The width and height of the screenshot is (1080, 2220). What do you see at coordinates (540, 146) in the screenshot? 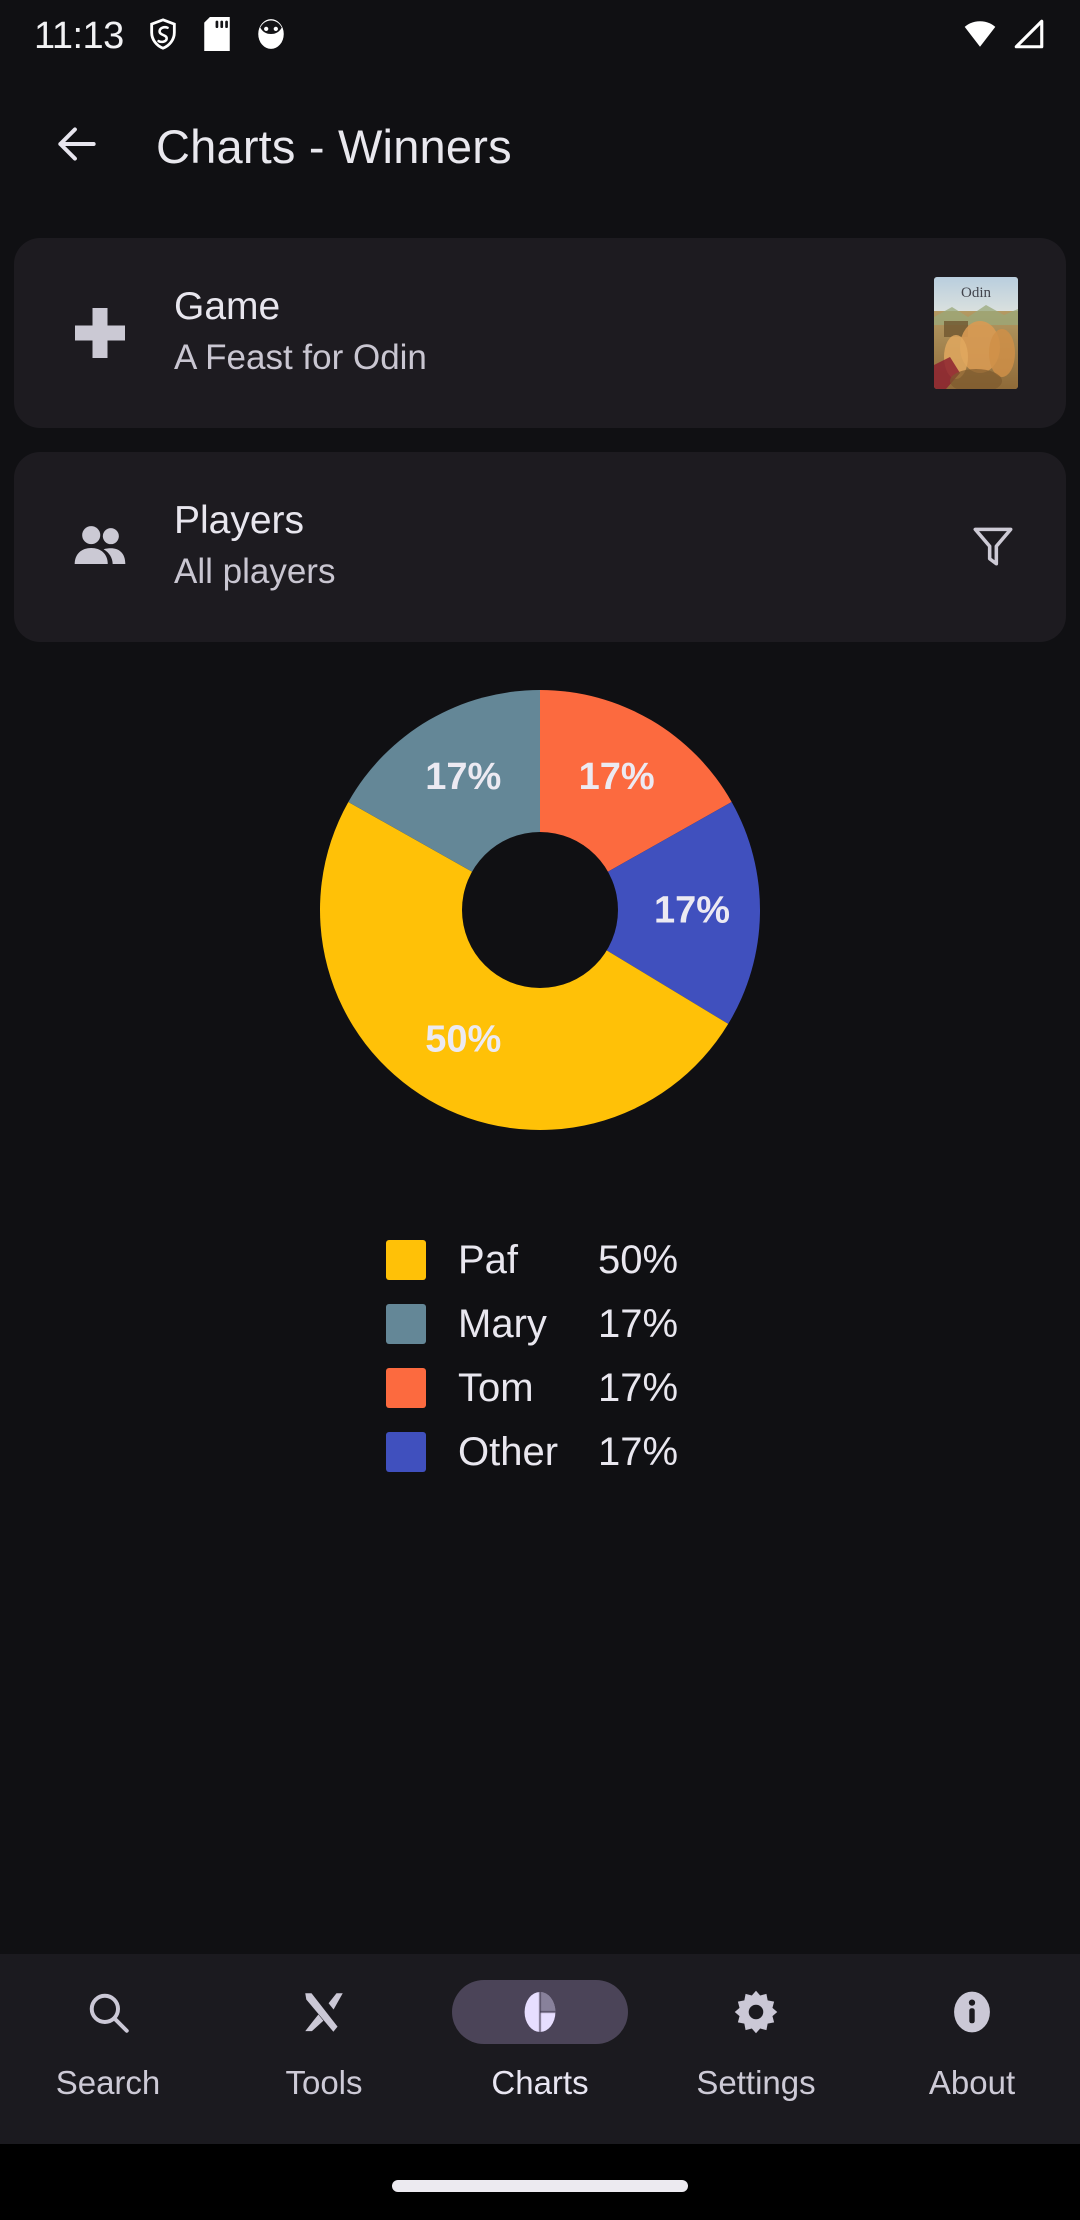
I see `app-bar: Charts - Winners` at bounding box center [540, 146].